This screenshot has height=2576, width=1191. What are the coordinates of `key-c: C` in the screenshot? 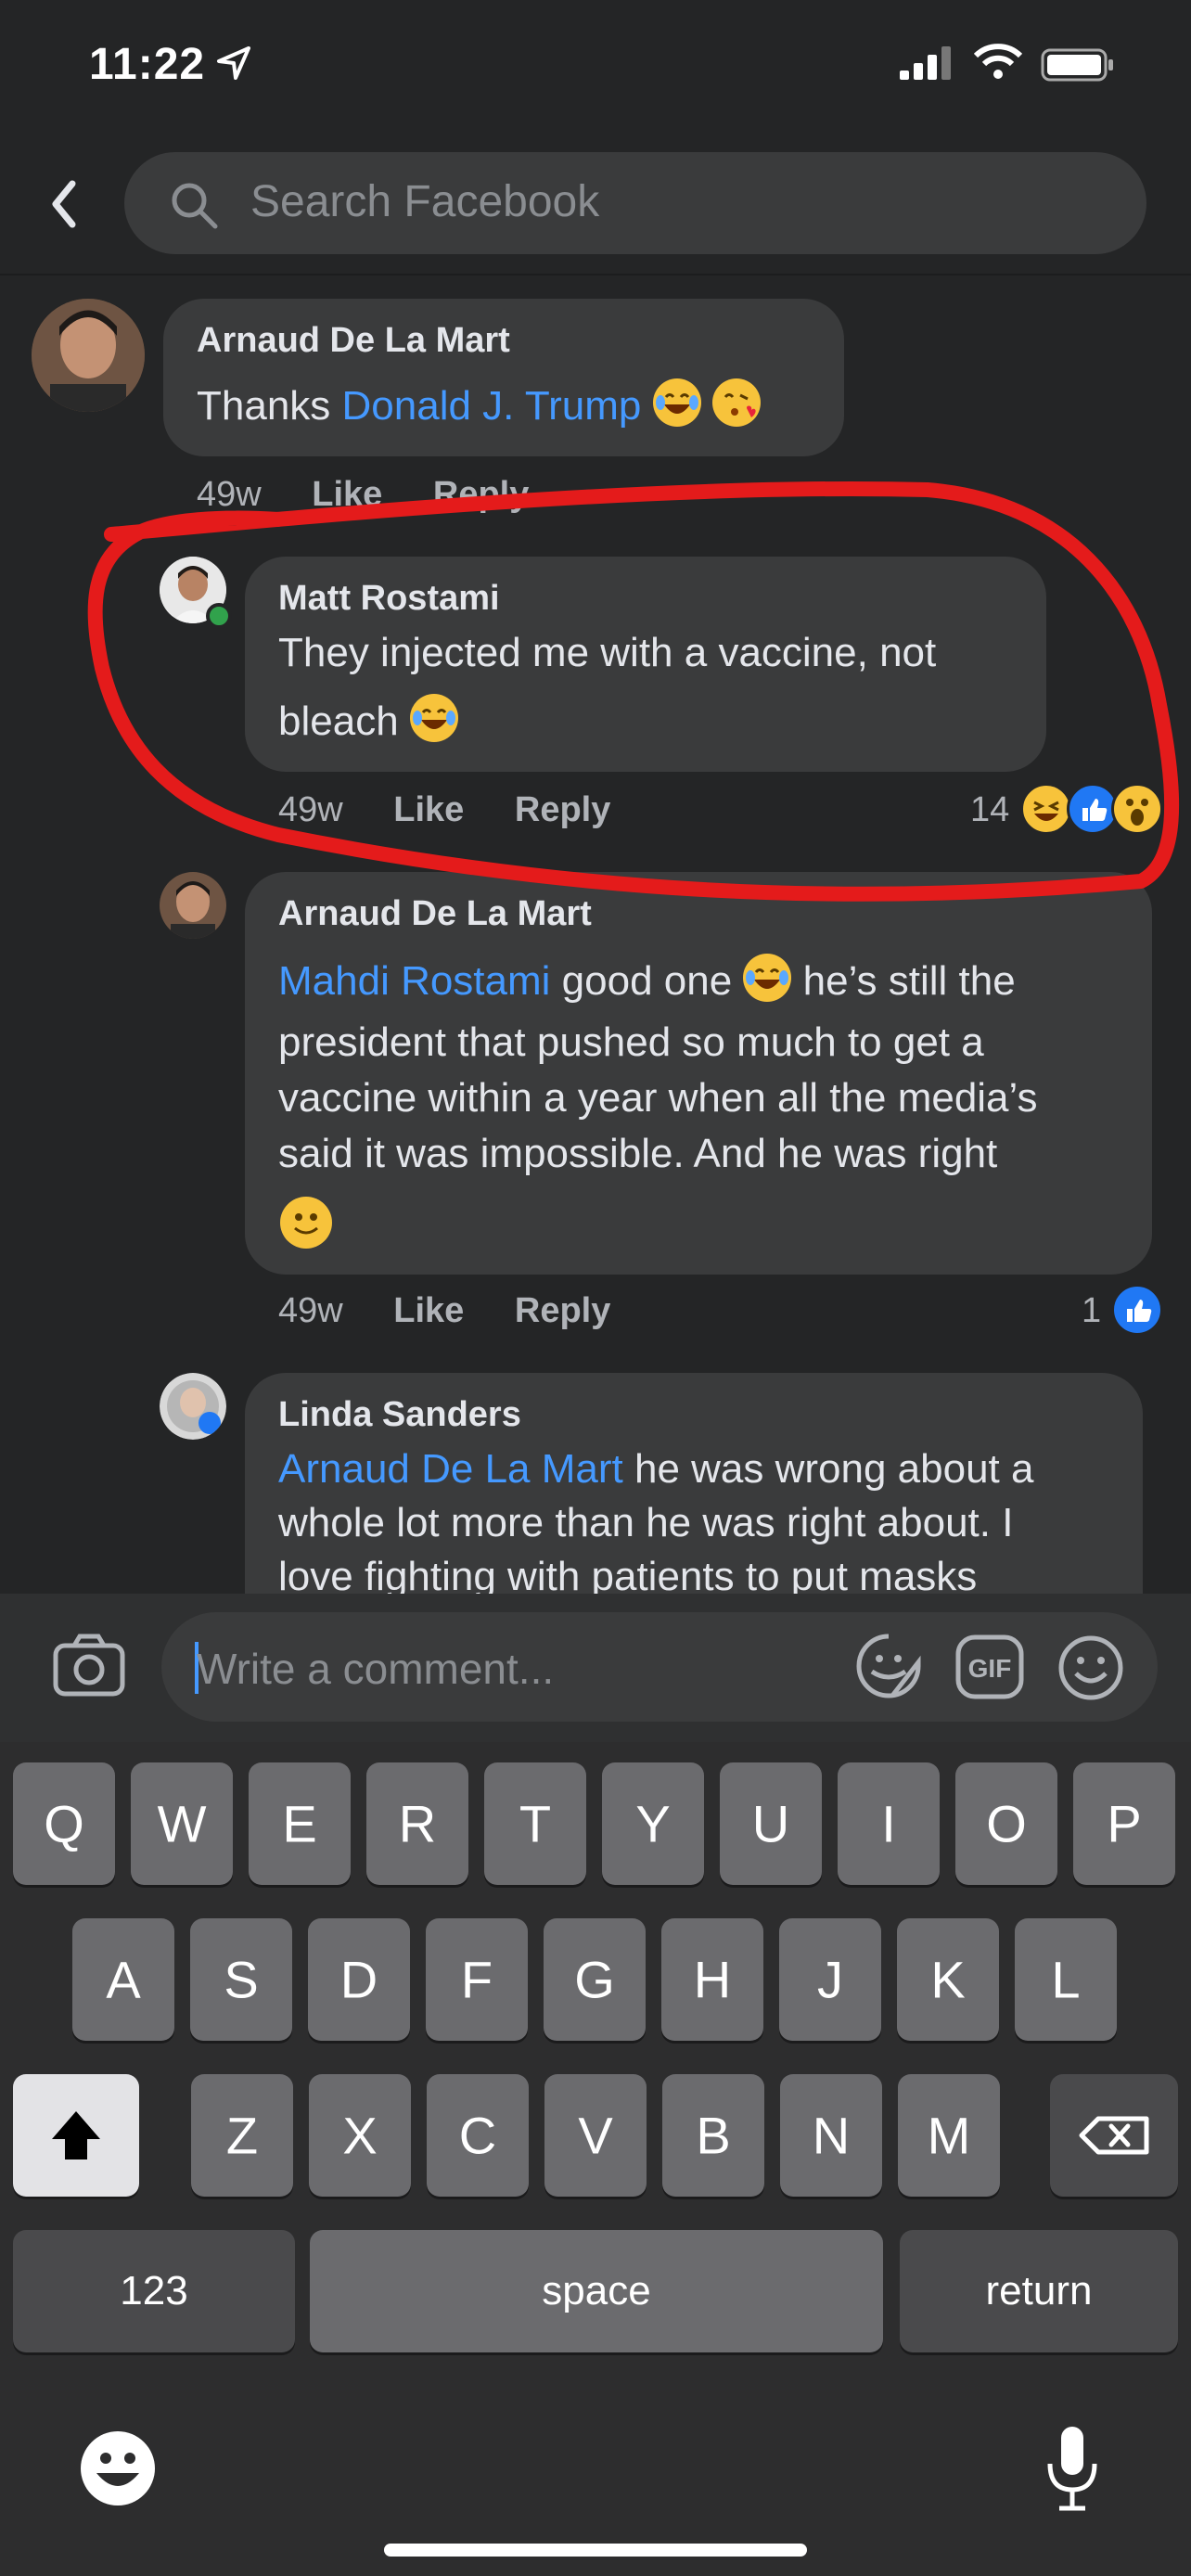 It's located at (478, 2135).